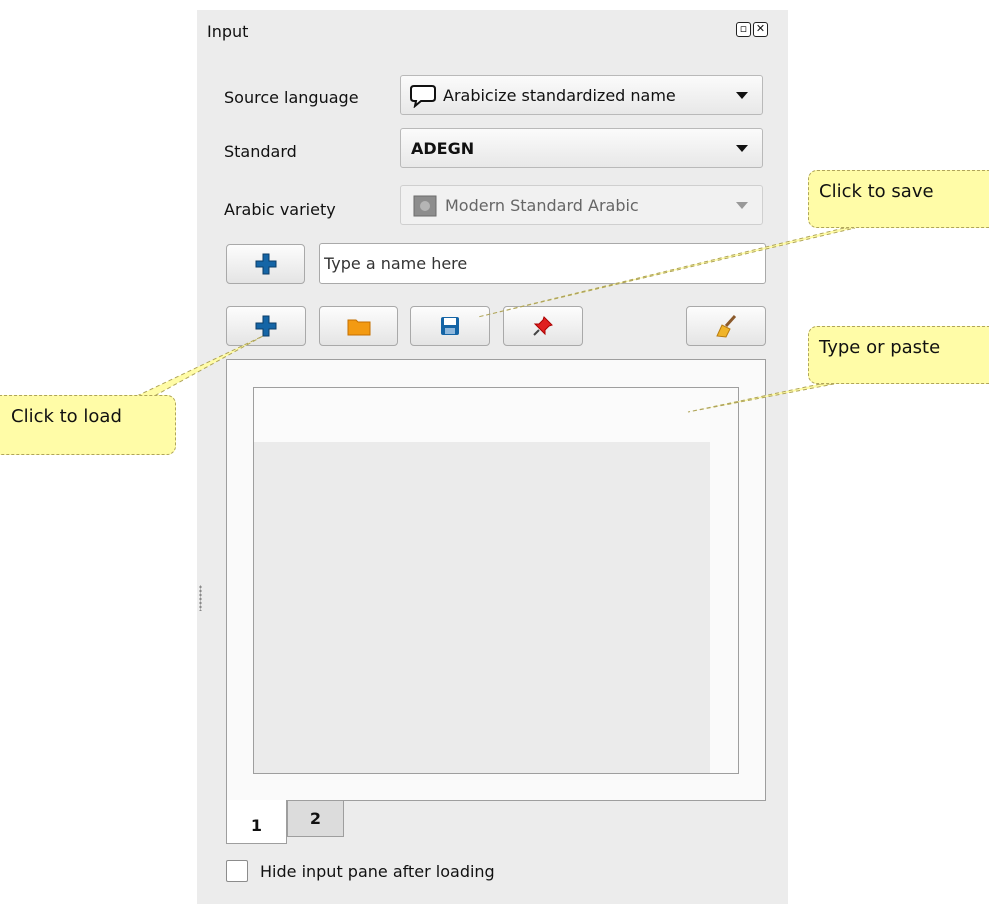  Describe the element at coordinates (876, 191) in the screenshot. I see `save-callout-text: Click to save` at that location.